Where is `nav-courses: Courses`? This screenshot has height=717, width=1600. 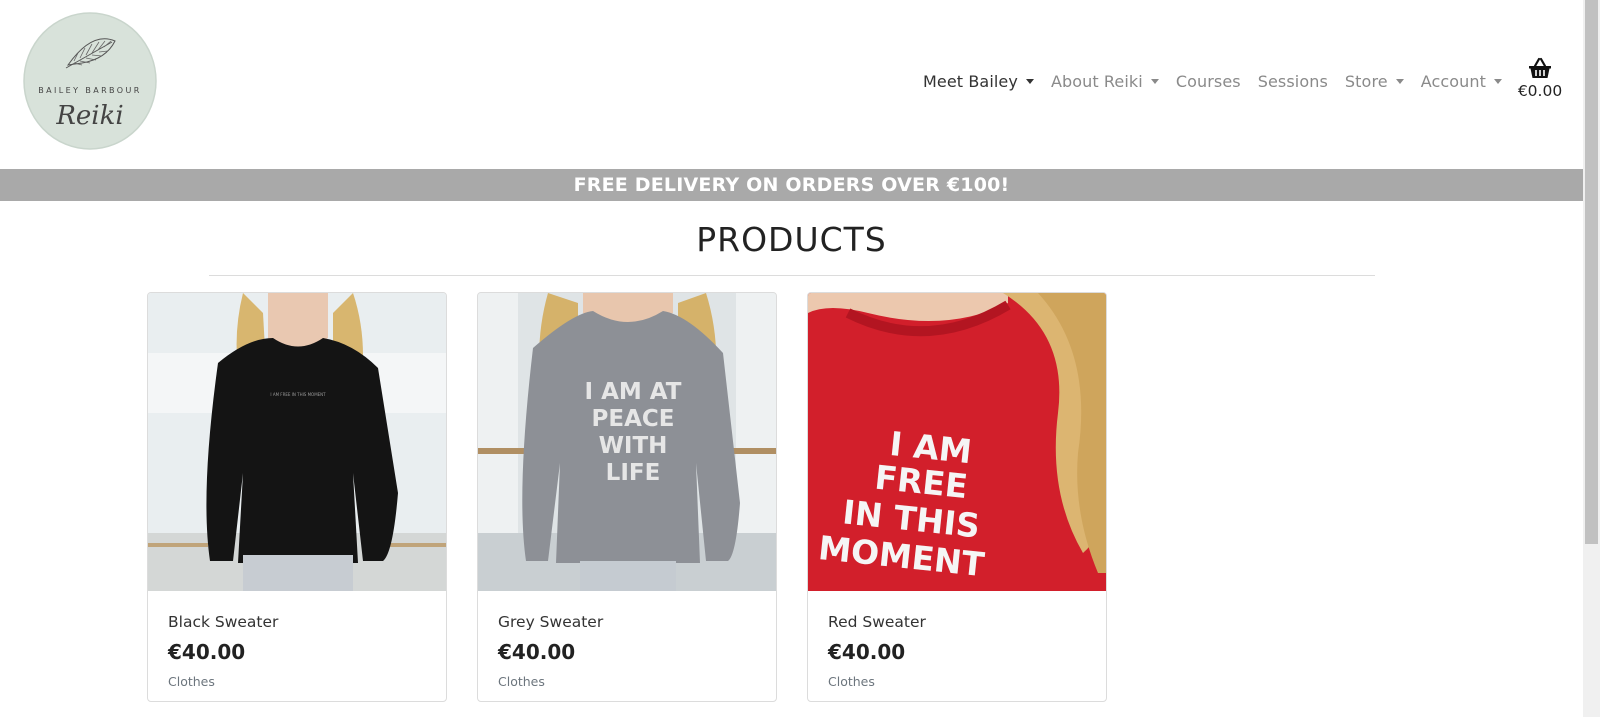
nav-courses: Courses is located at coordinates (1208, 81).